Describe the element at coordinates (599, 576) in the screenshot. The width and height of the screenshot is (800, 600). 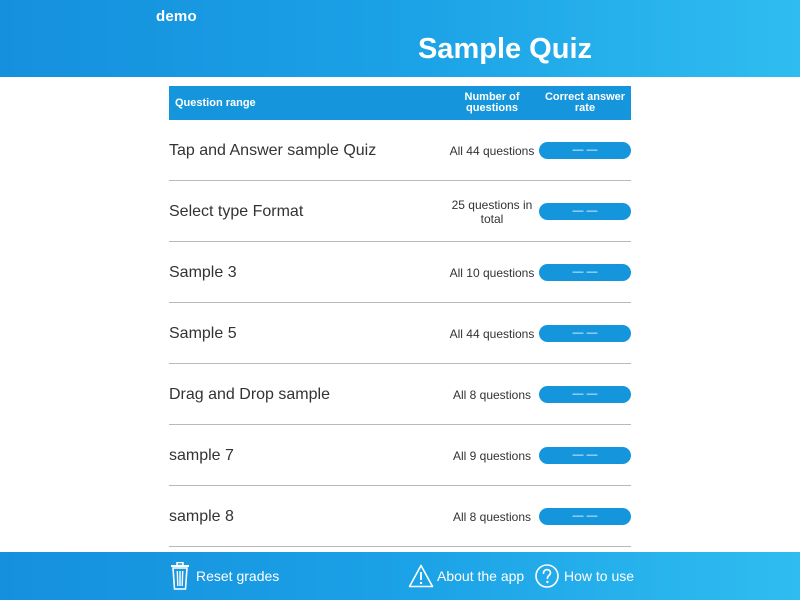
I see `how-to-use-label: How to use` at that location.